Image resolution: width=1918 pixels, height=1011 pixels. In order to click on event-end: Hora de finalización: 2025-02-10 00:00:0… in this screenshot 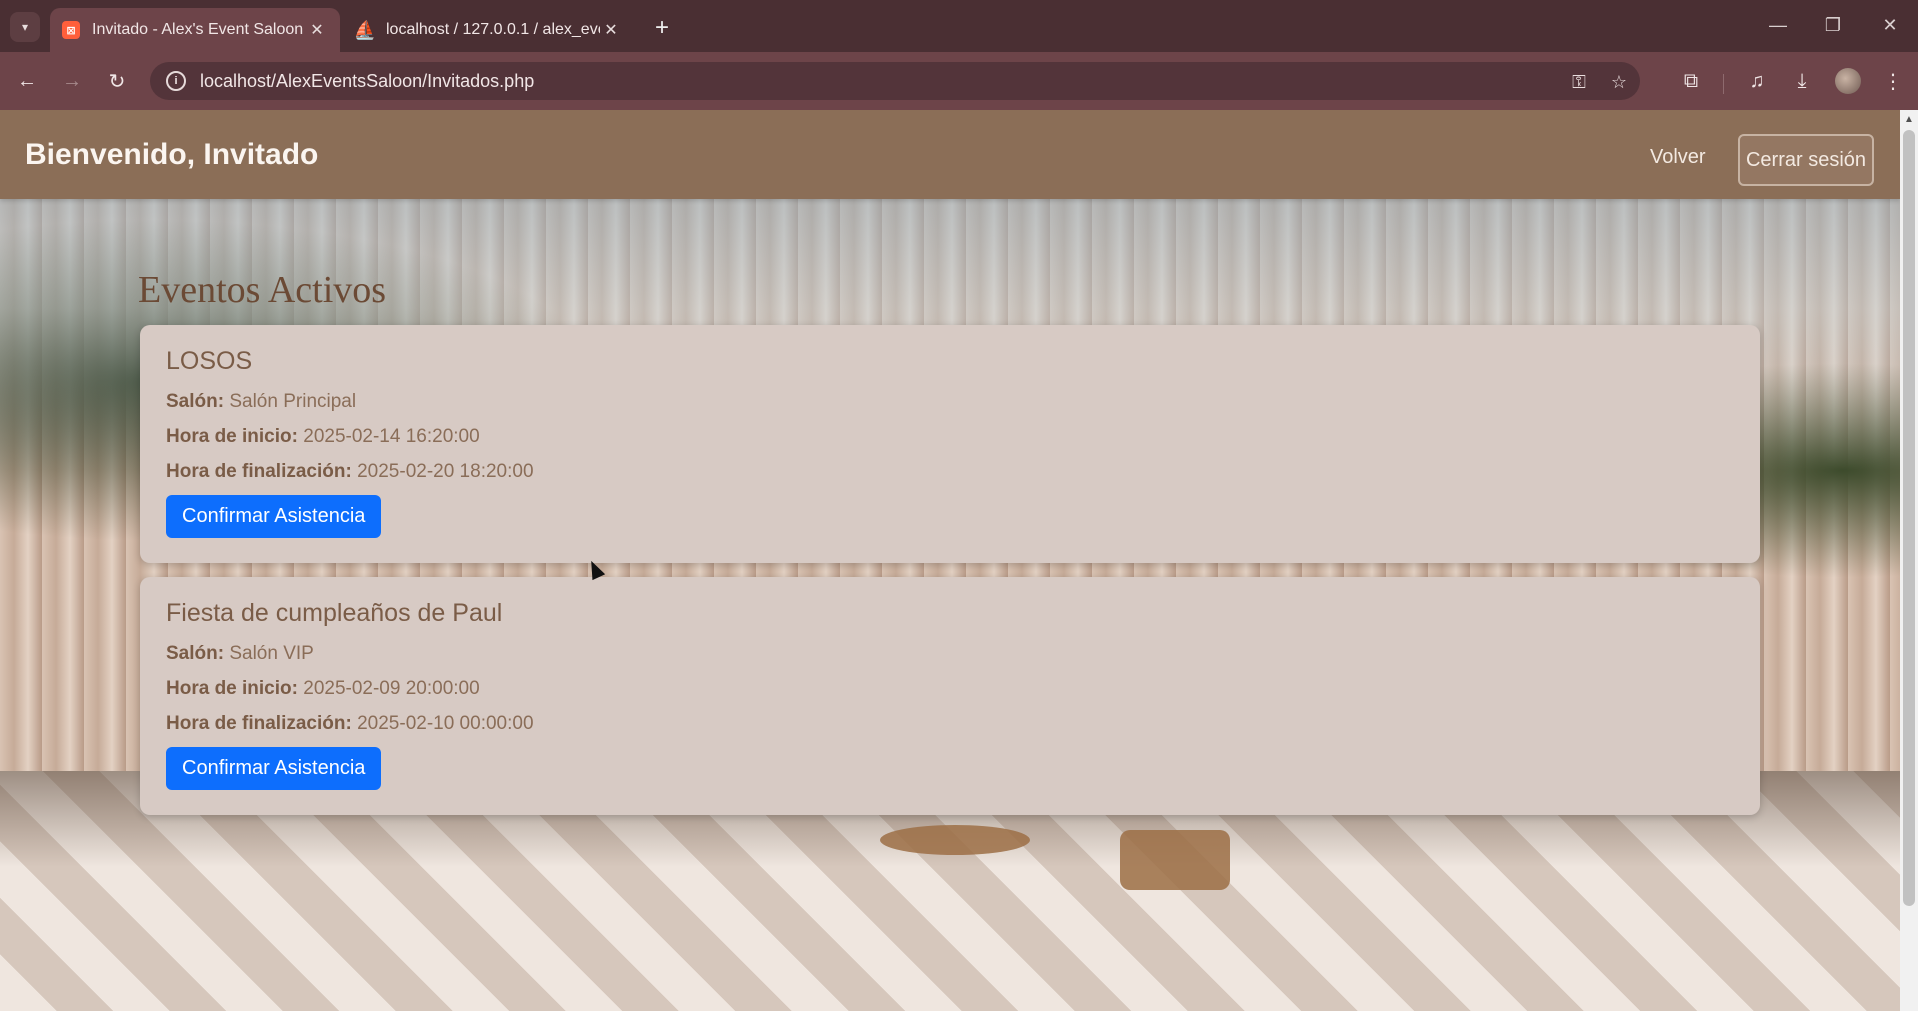, I will do `click(950, 723)`.